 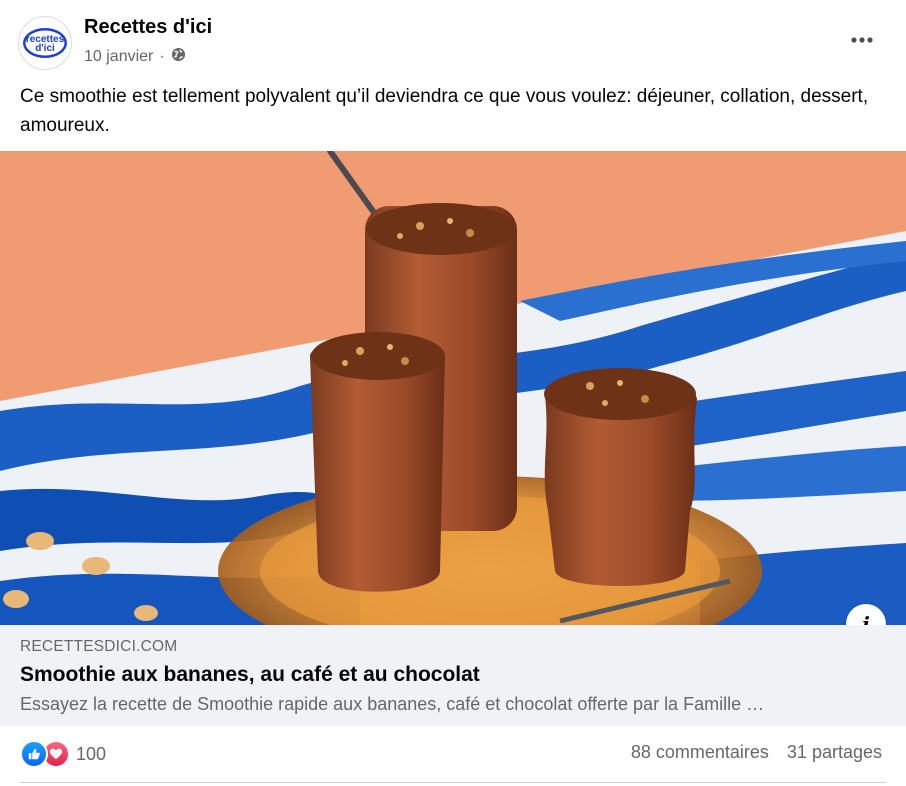 I want to click on like-icon, so click(x=34, y=754).